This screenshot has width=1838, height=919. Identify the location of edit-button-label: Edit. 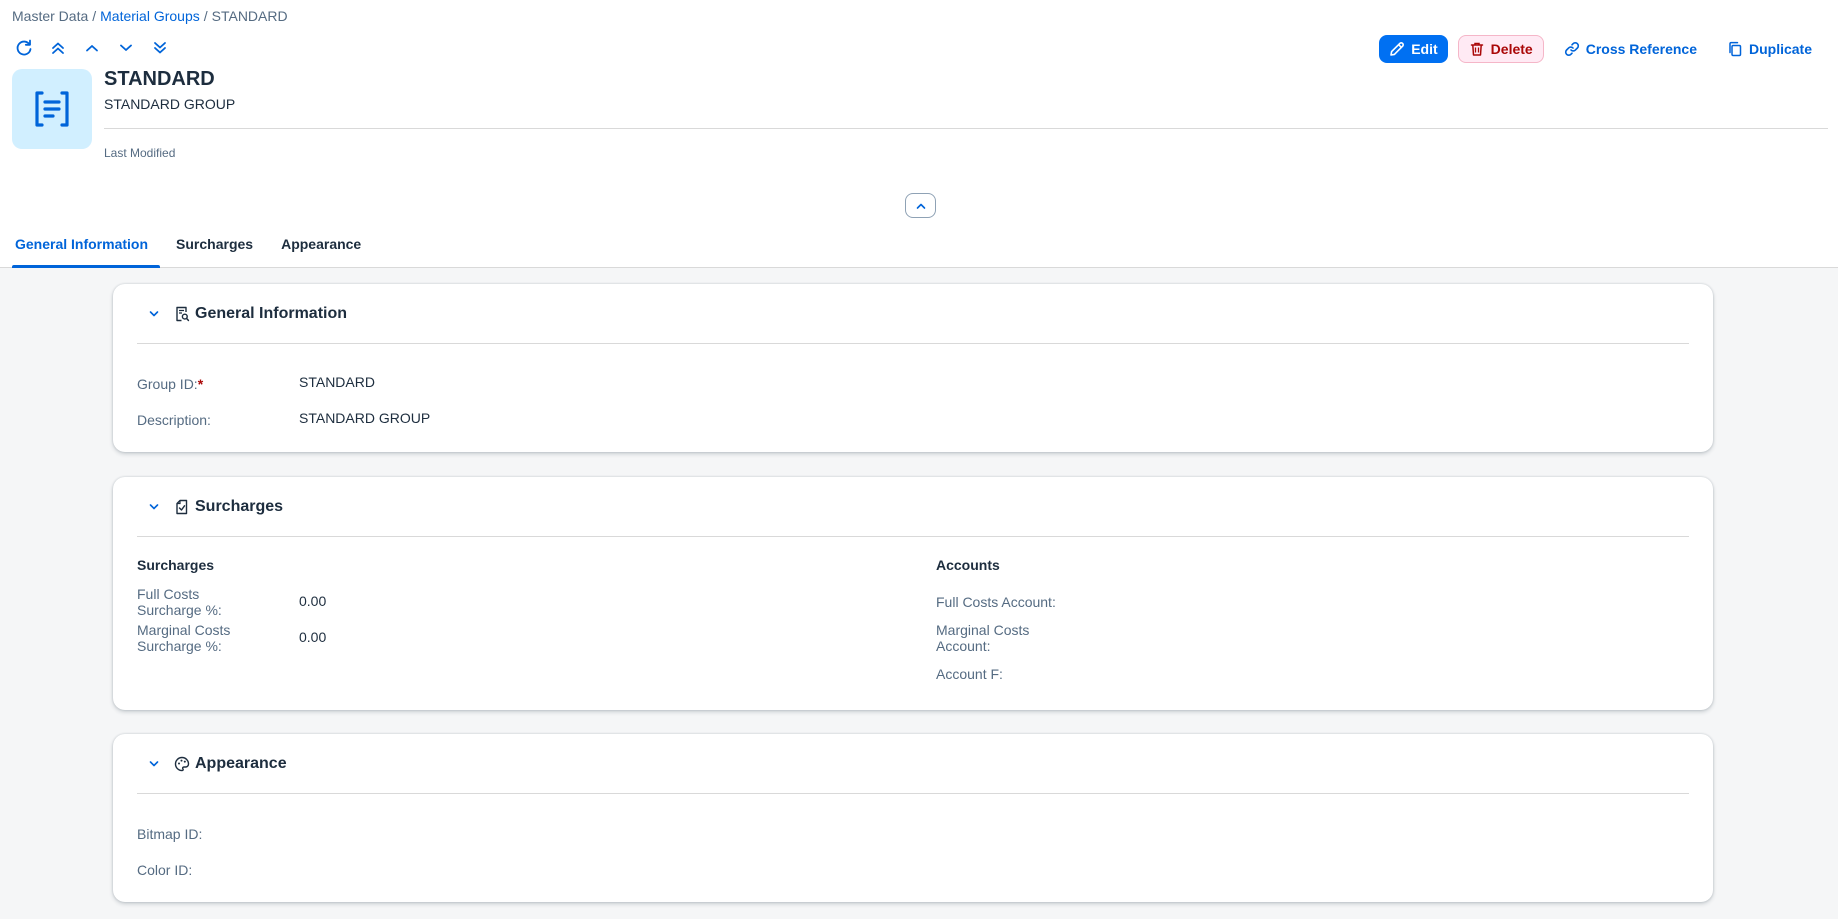
(1424, 49).